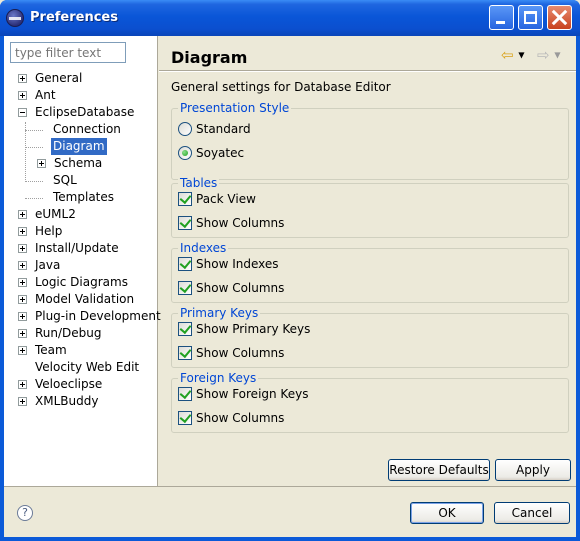 This screenshot has width=580, height=541. What do you see at coordinates (290, 486) in the screenshot?
I see `button-bar-separator` at bounding box center [290, 486].